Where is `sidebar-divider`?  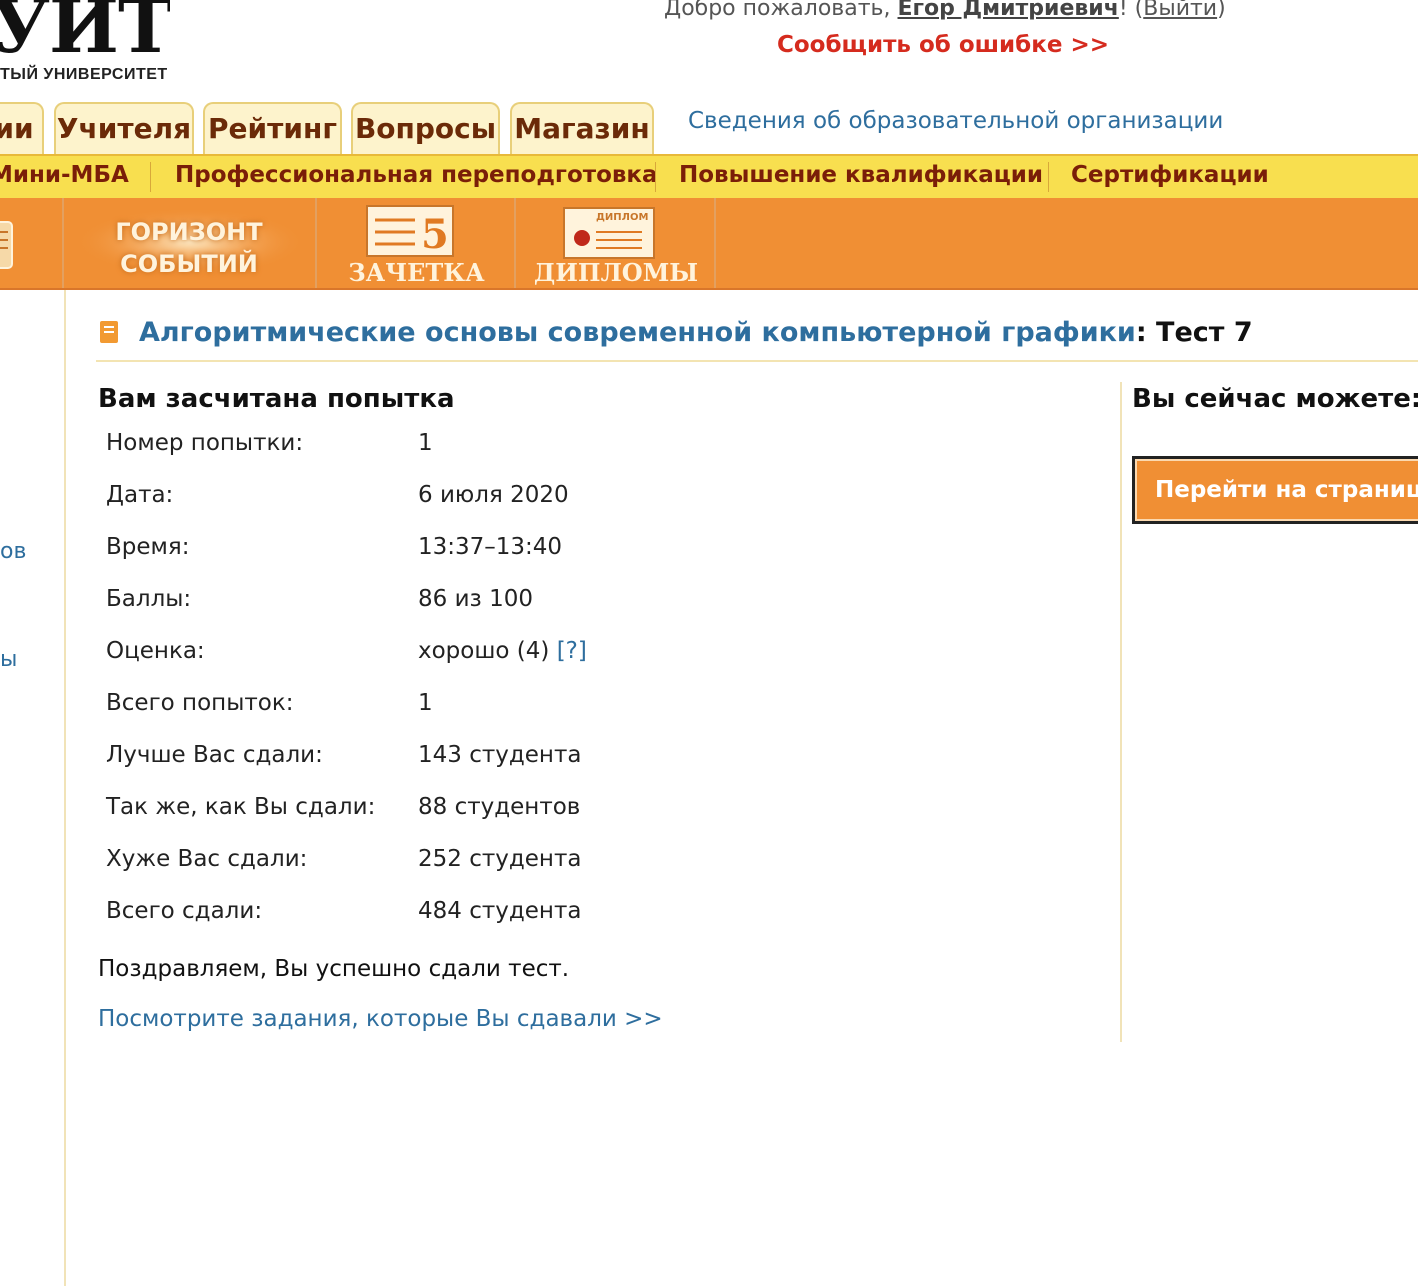 sidebar-divider is located at coordinates (65, 788).